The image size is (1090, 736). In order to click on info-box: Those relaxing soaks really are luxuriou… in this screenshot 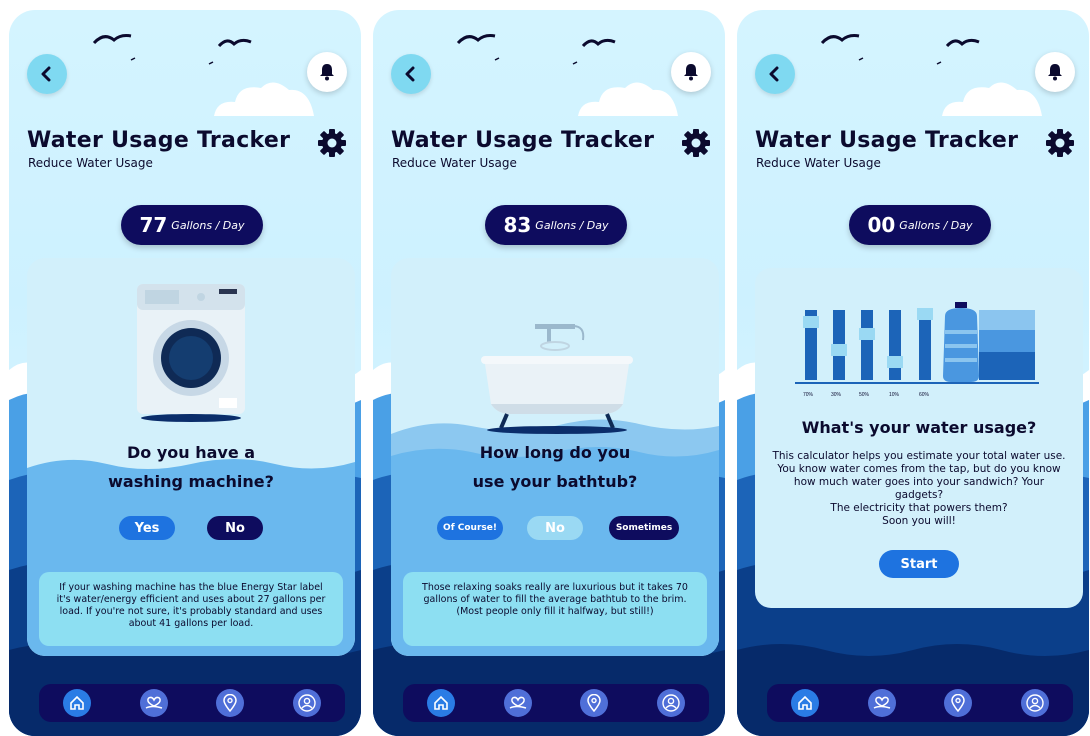, I will do `click(555, 609)`.